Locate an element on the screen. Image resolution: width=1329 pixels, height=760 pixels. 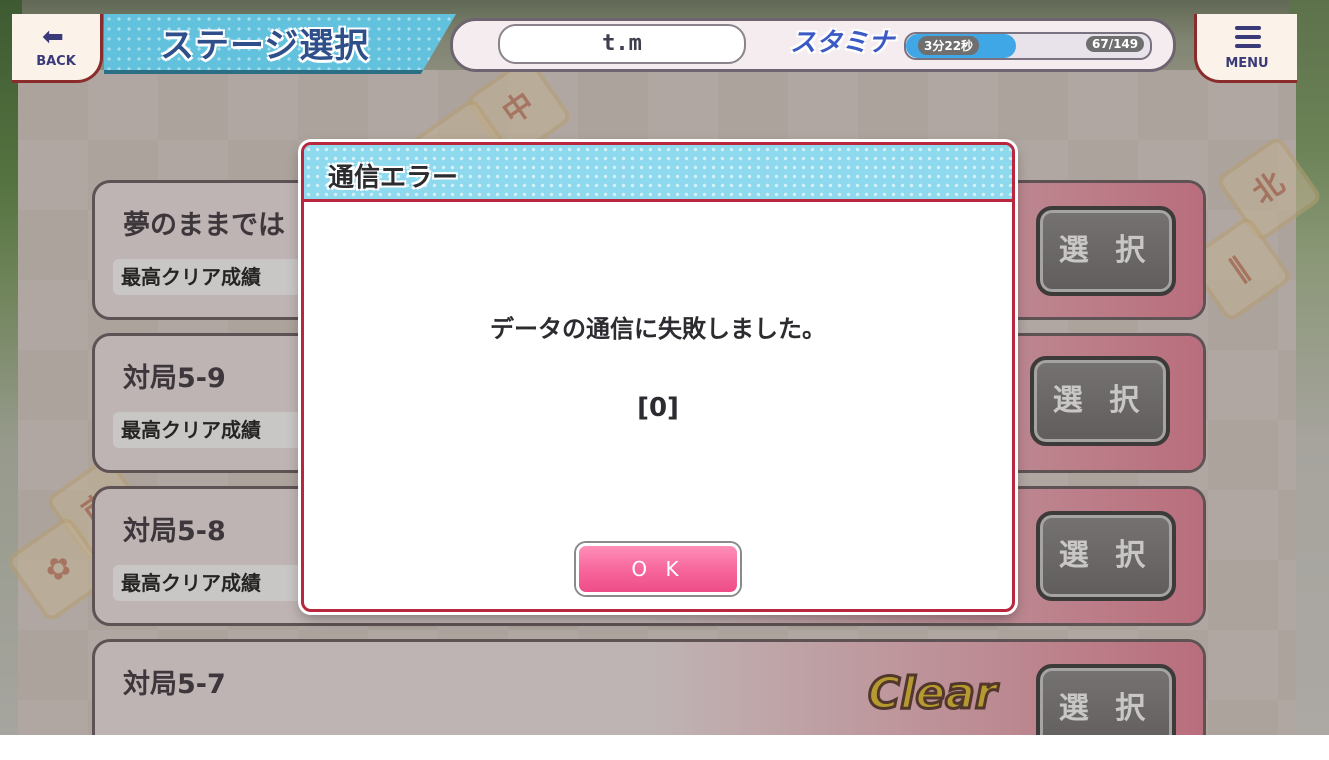
stamina-count: 67/149 is located at coordinates (1115, 44).